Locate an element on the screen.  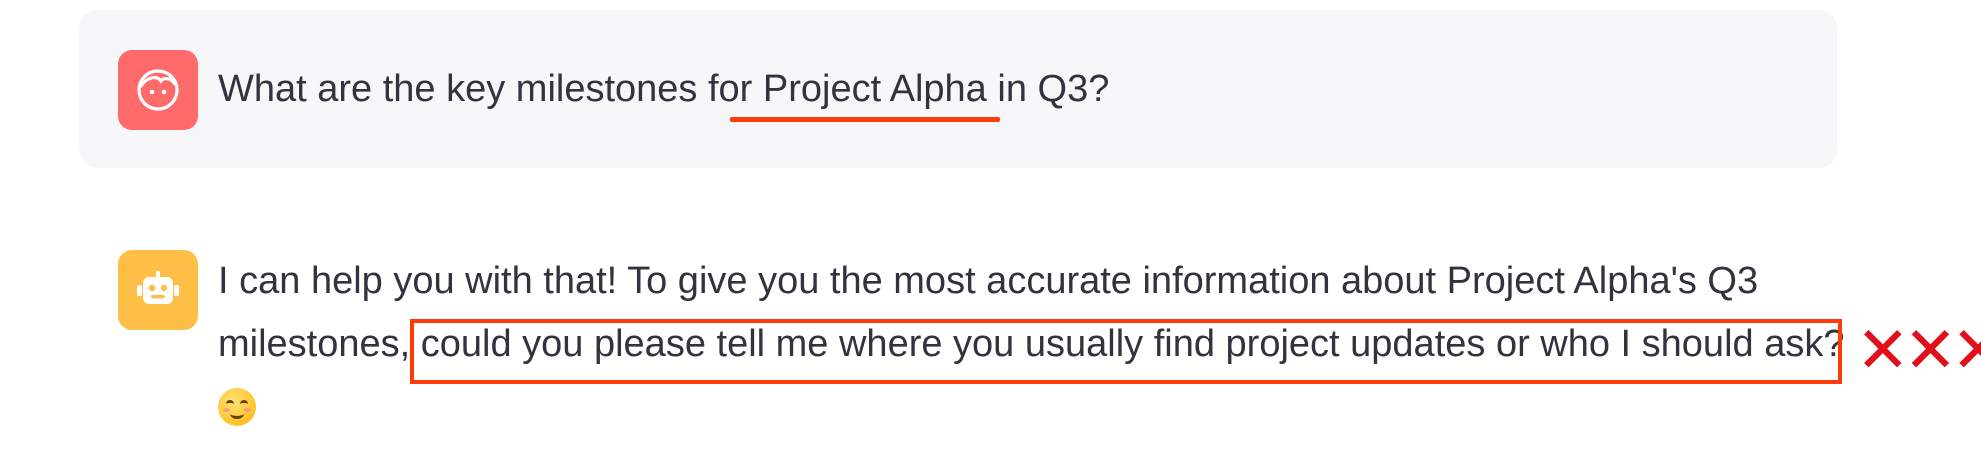
assistant-avatar is located at coordinates (158, 290).